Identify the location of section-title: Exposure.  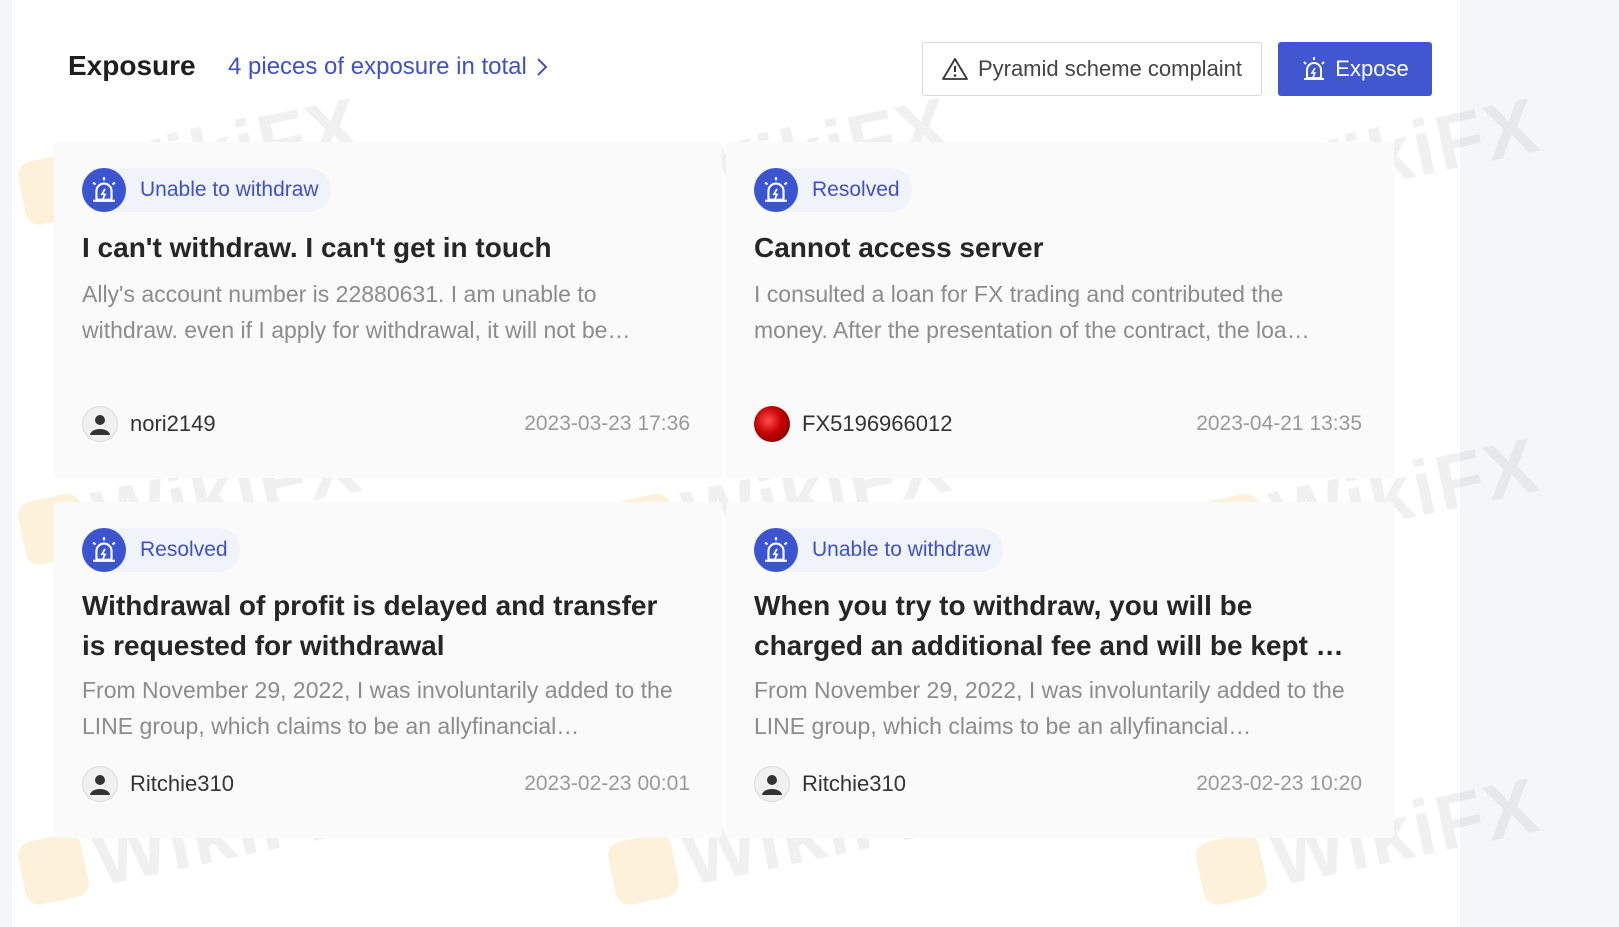
(132, 65).